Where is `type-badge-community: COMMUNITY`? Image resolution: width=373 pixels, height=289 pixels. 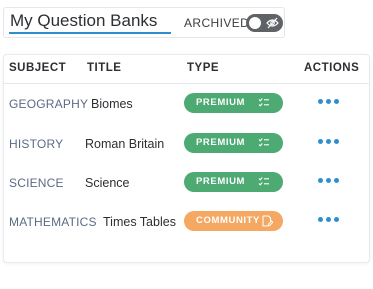 type-badge-community: COMMUNITY is located at coordinates (233, 221).